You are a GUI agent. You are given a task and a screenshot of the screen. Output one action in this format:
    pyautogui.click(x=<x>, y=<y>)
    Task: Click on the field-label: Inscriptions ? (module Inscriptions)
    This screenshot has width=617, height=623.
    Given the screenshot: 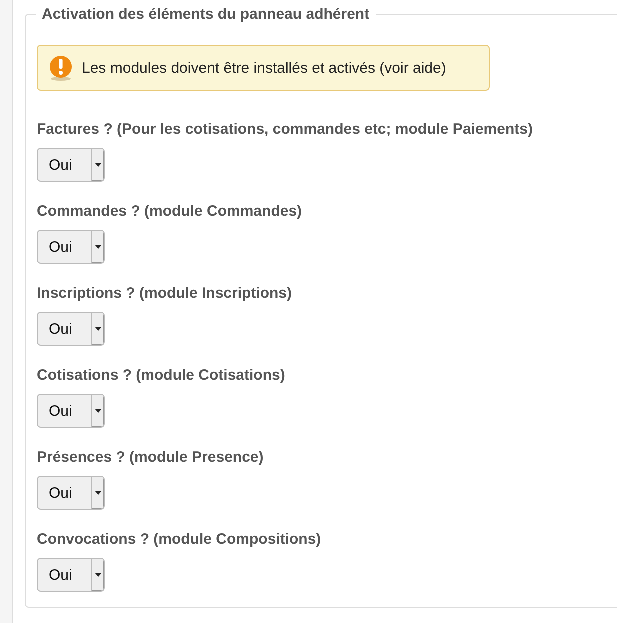 What is the action you would take?
    pyautogui.click(x=164, y=293)
    